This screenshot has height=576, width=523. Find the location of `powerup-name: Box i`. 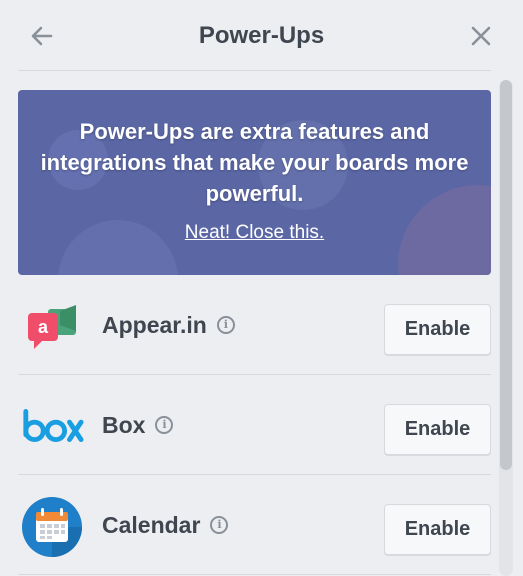

powerup-name: Box i is located at coordinates (138, 425).